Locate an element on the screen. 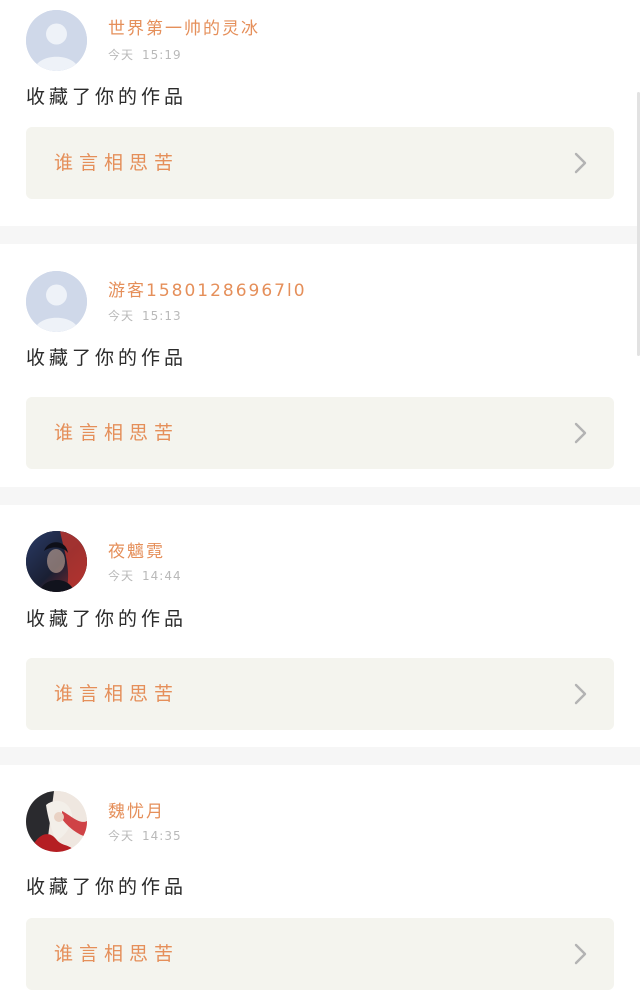 Image resolution: width=640 pixels, height=1004 pixels. timestamp: 今天 15:19 is located at coordinates (145, 55).